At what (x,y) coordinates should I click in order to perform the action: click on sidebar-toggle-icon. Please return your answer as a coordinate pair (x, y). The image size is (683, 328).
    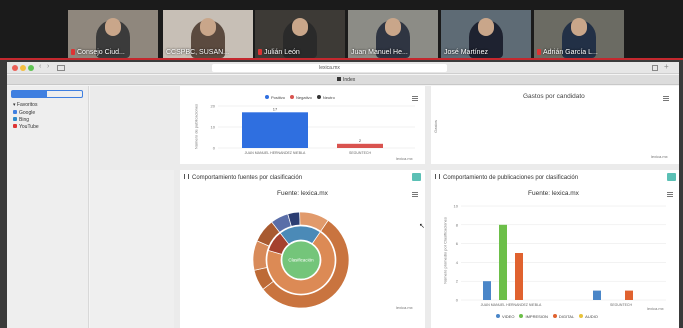
    Looking at the image, I should click on (61, 68).